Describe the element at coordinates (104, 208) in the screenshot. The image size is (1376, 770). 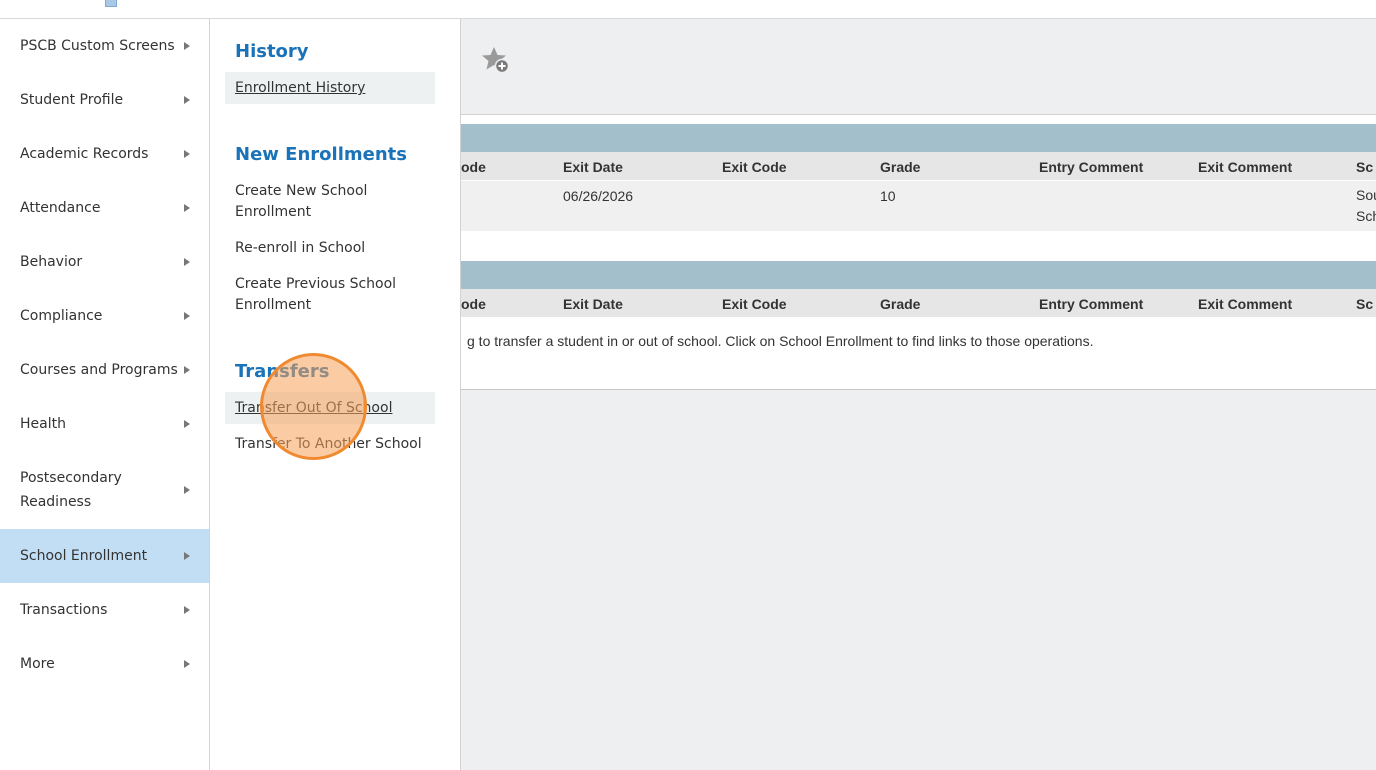
I see `nav-item-attendance: Attendance` at that location.